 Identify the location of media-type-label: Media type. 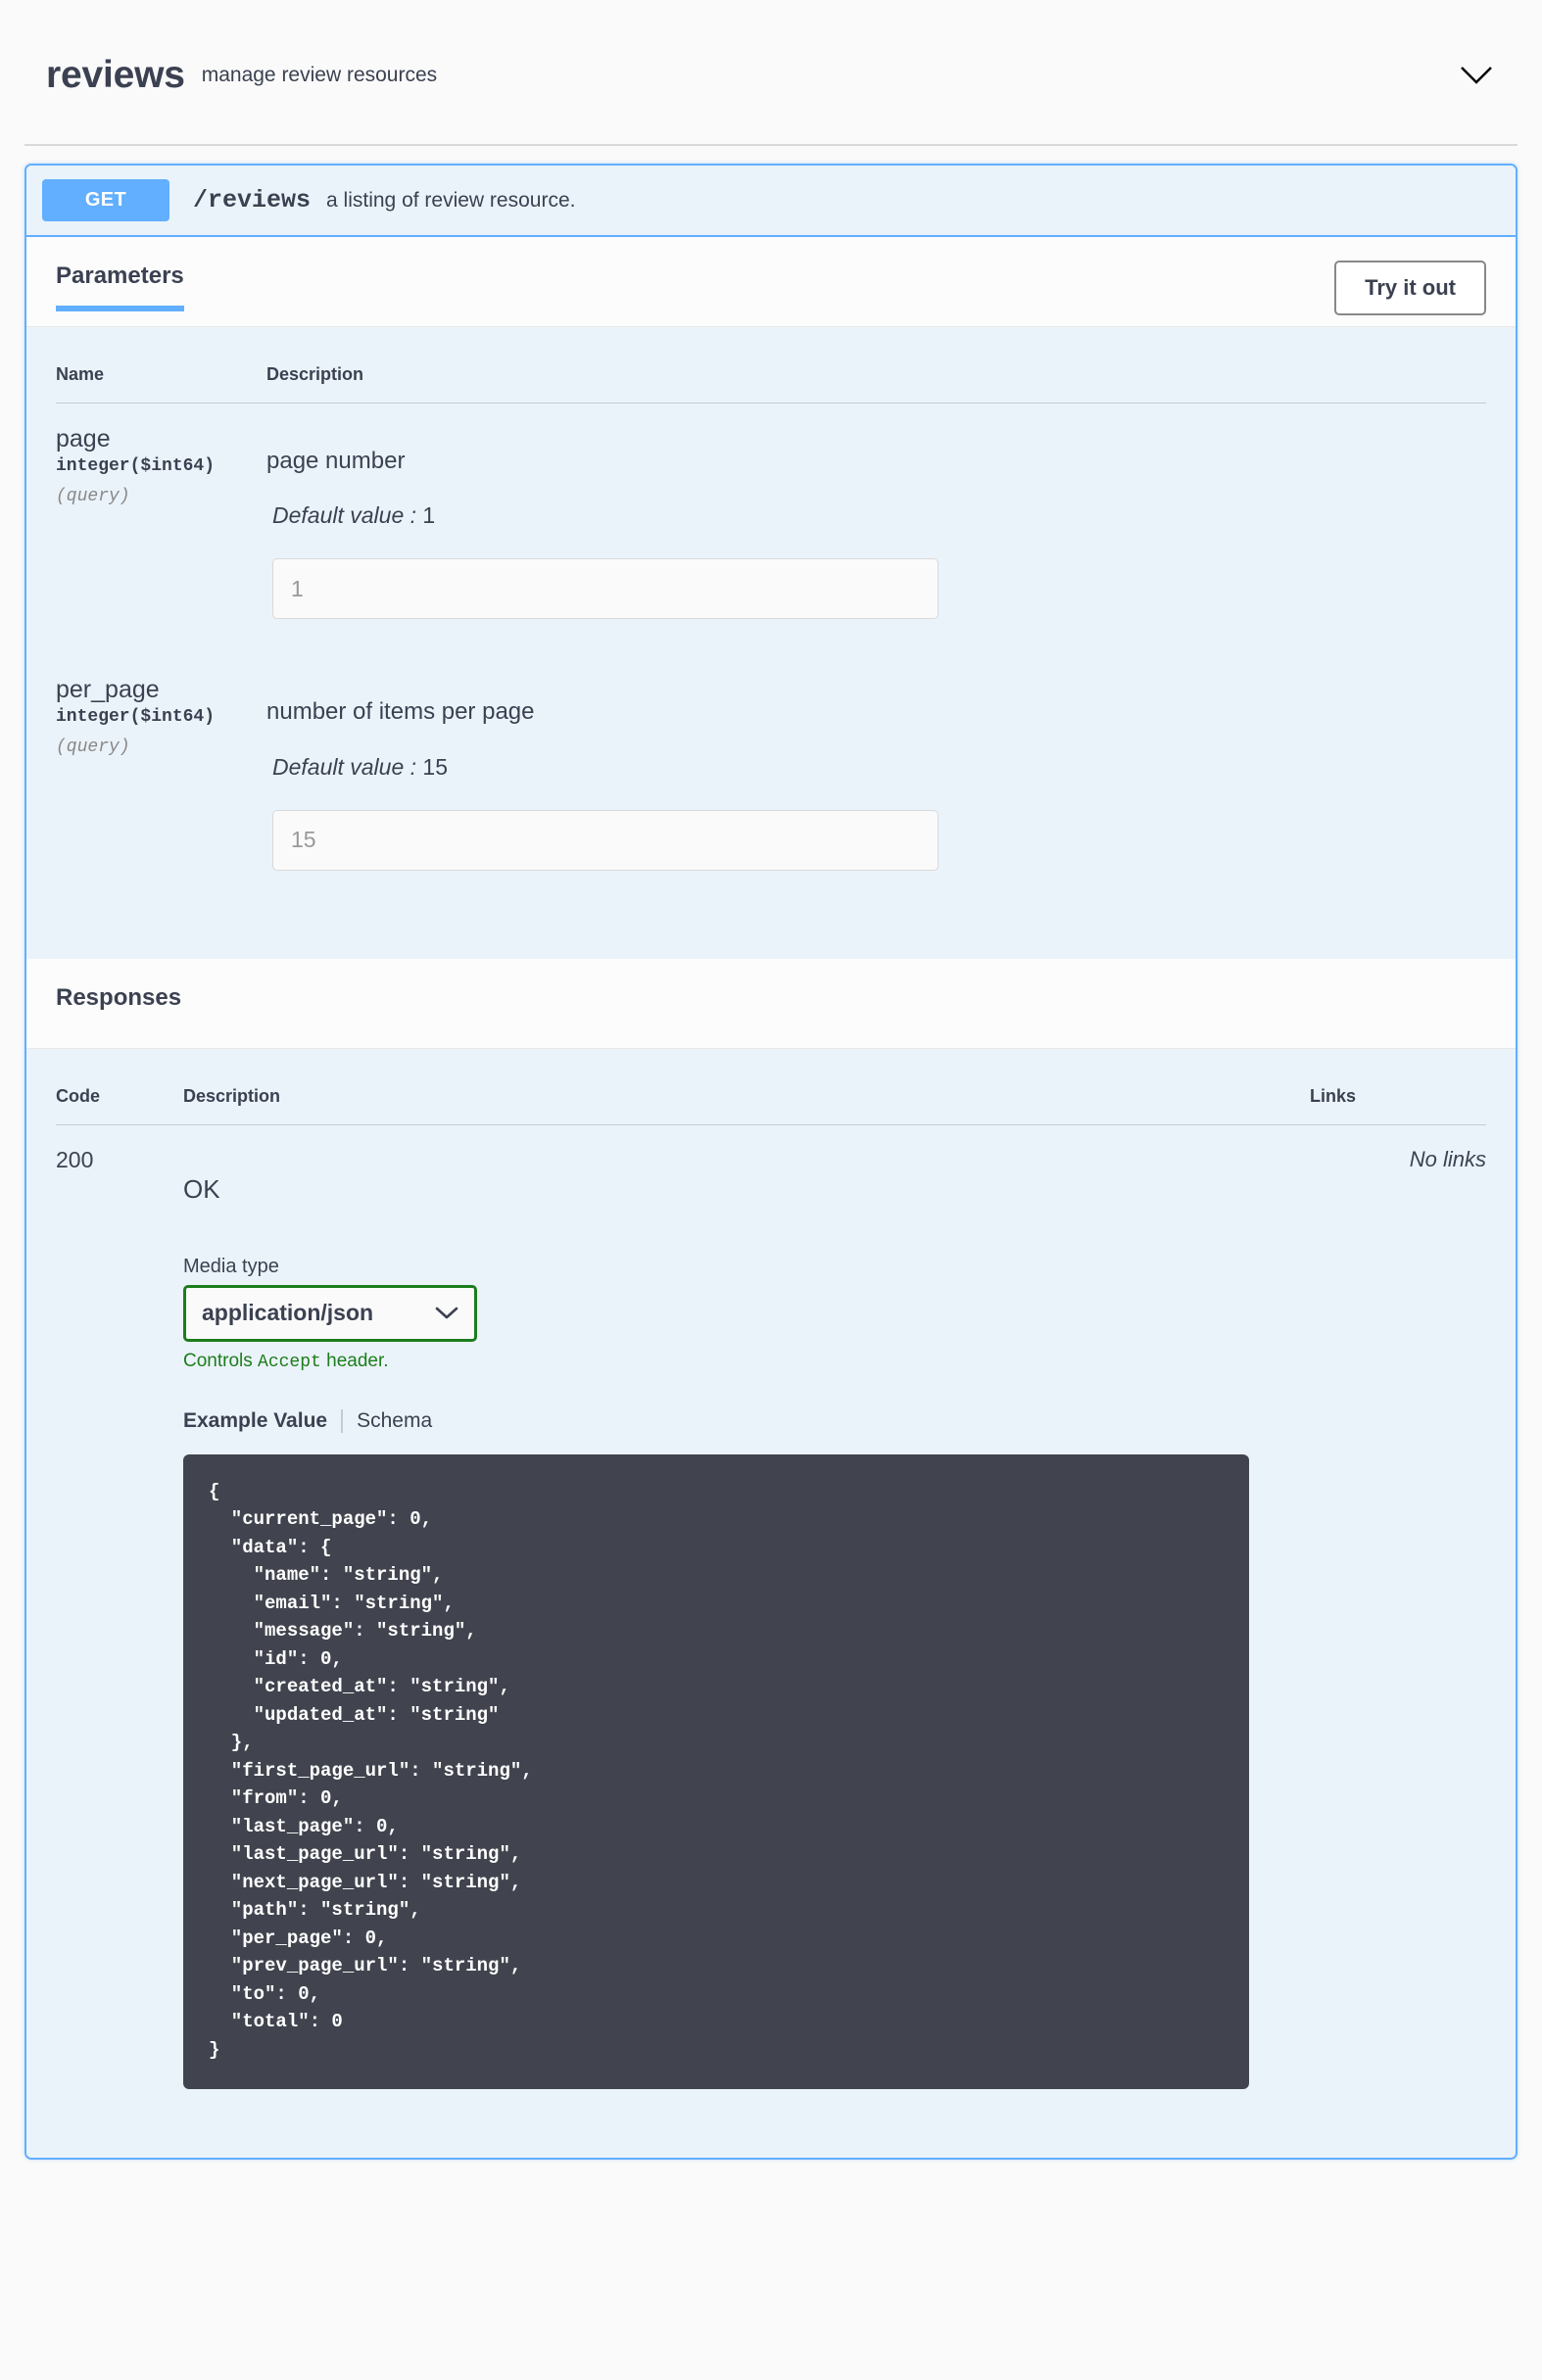
(231, 1266).